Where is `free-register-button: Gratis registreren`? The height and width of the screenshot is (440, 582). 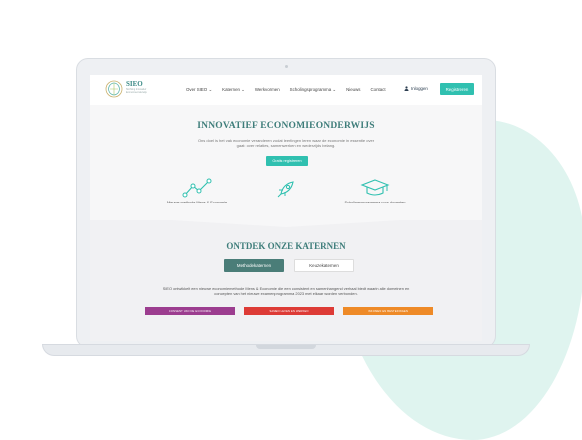 free-register-button: Gratis registreren is located at coordinates (287, 161).